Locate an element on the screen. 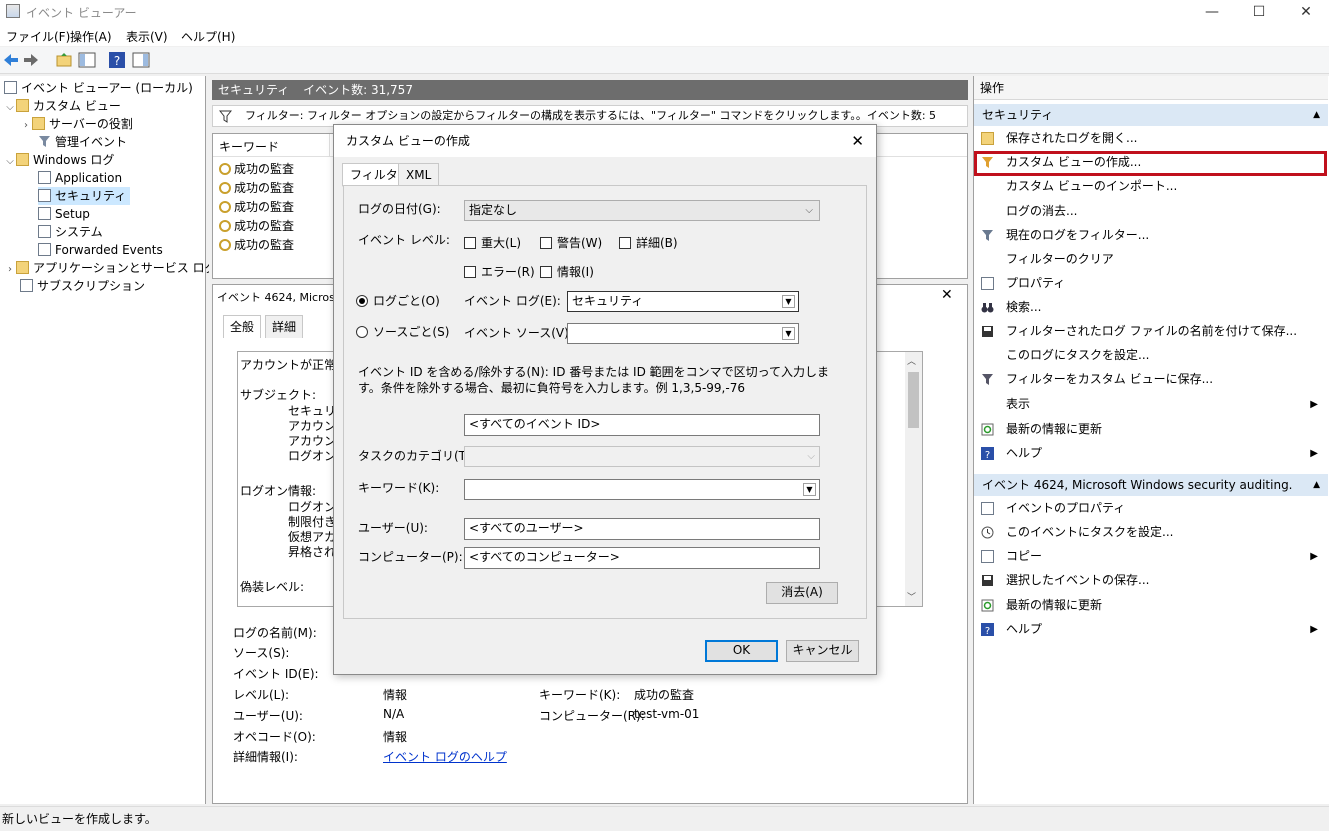 The image size is (1329, 831). menu-view: 表示(V) is located at coordinates (147, 36).